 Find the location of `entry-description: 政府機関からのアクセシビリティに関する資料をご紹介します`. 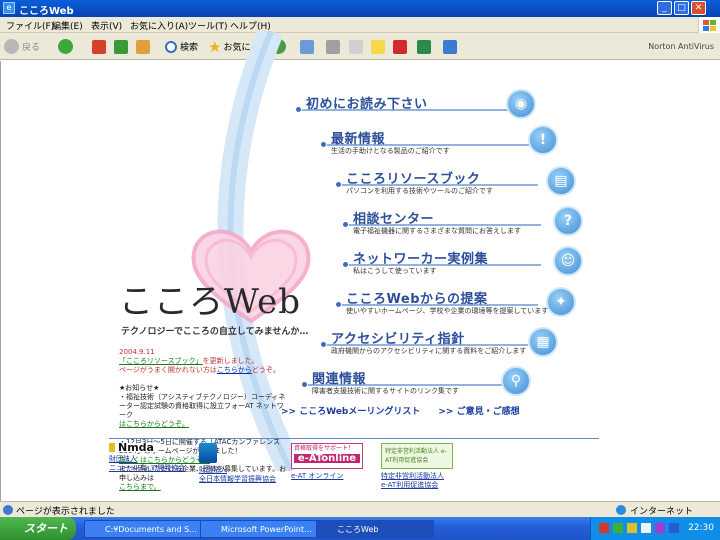

entry-description: 政府機関からのアクセシビリティに関する資料をご紹介します is located at coordinates (429, 351).